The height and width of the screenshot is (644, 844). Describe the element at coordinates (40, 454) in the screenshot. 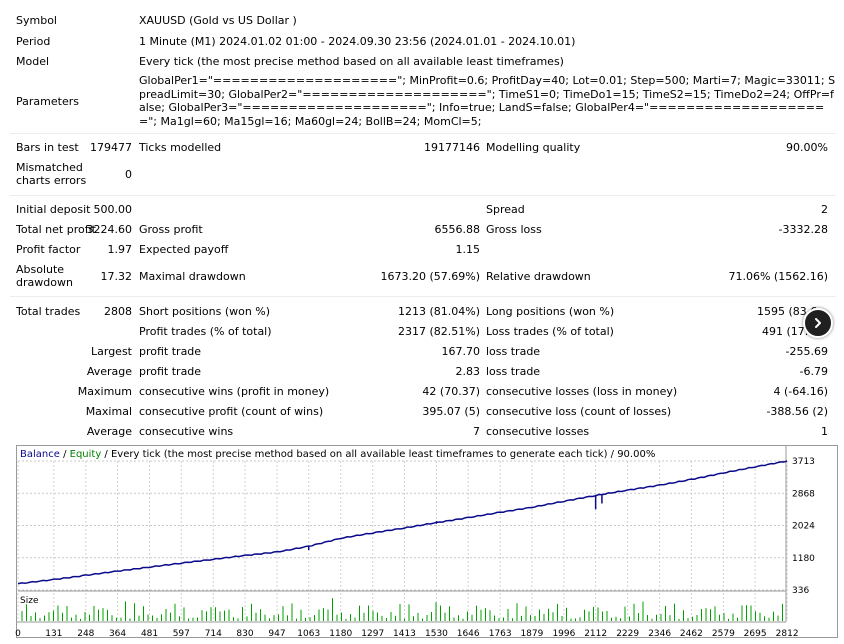

I see `legend-balance: Balance` at that location.